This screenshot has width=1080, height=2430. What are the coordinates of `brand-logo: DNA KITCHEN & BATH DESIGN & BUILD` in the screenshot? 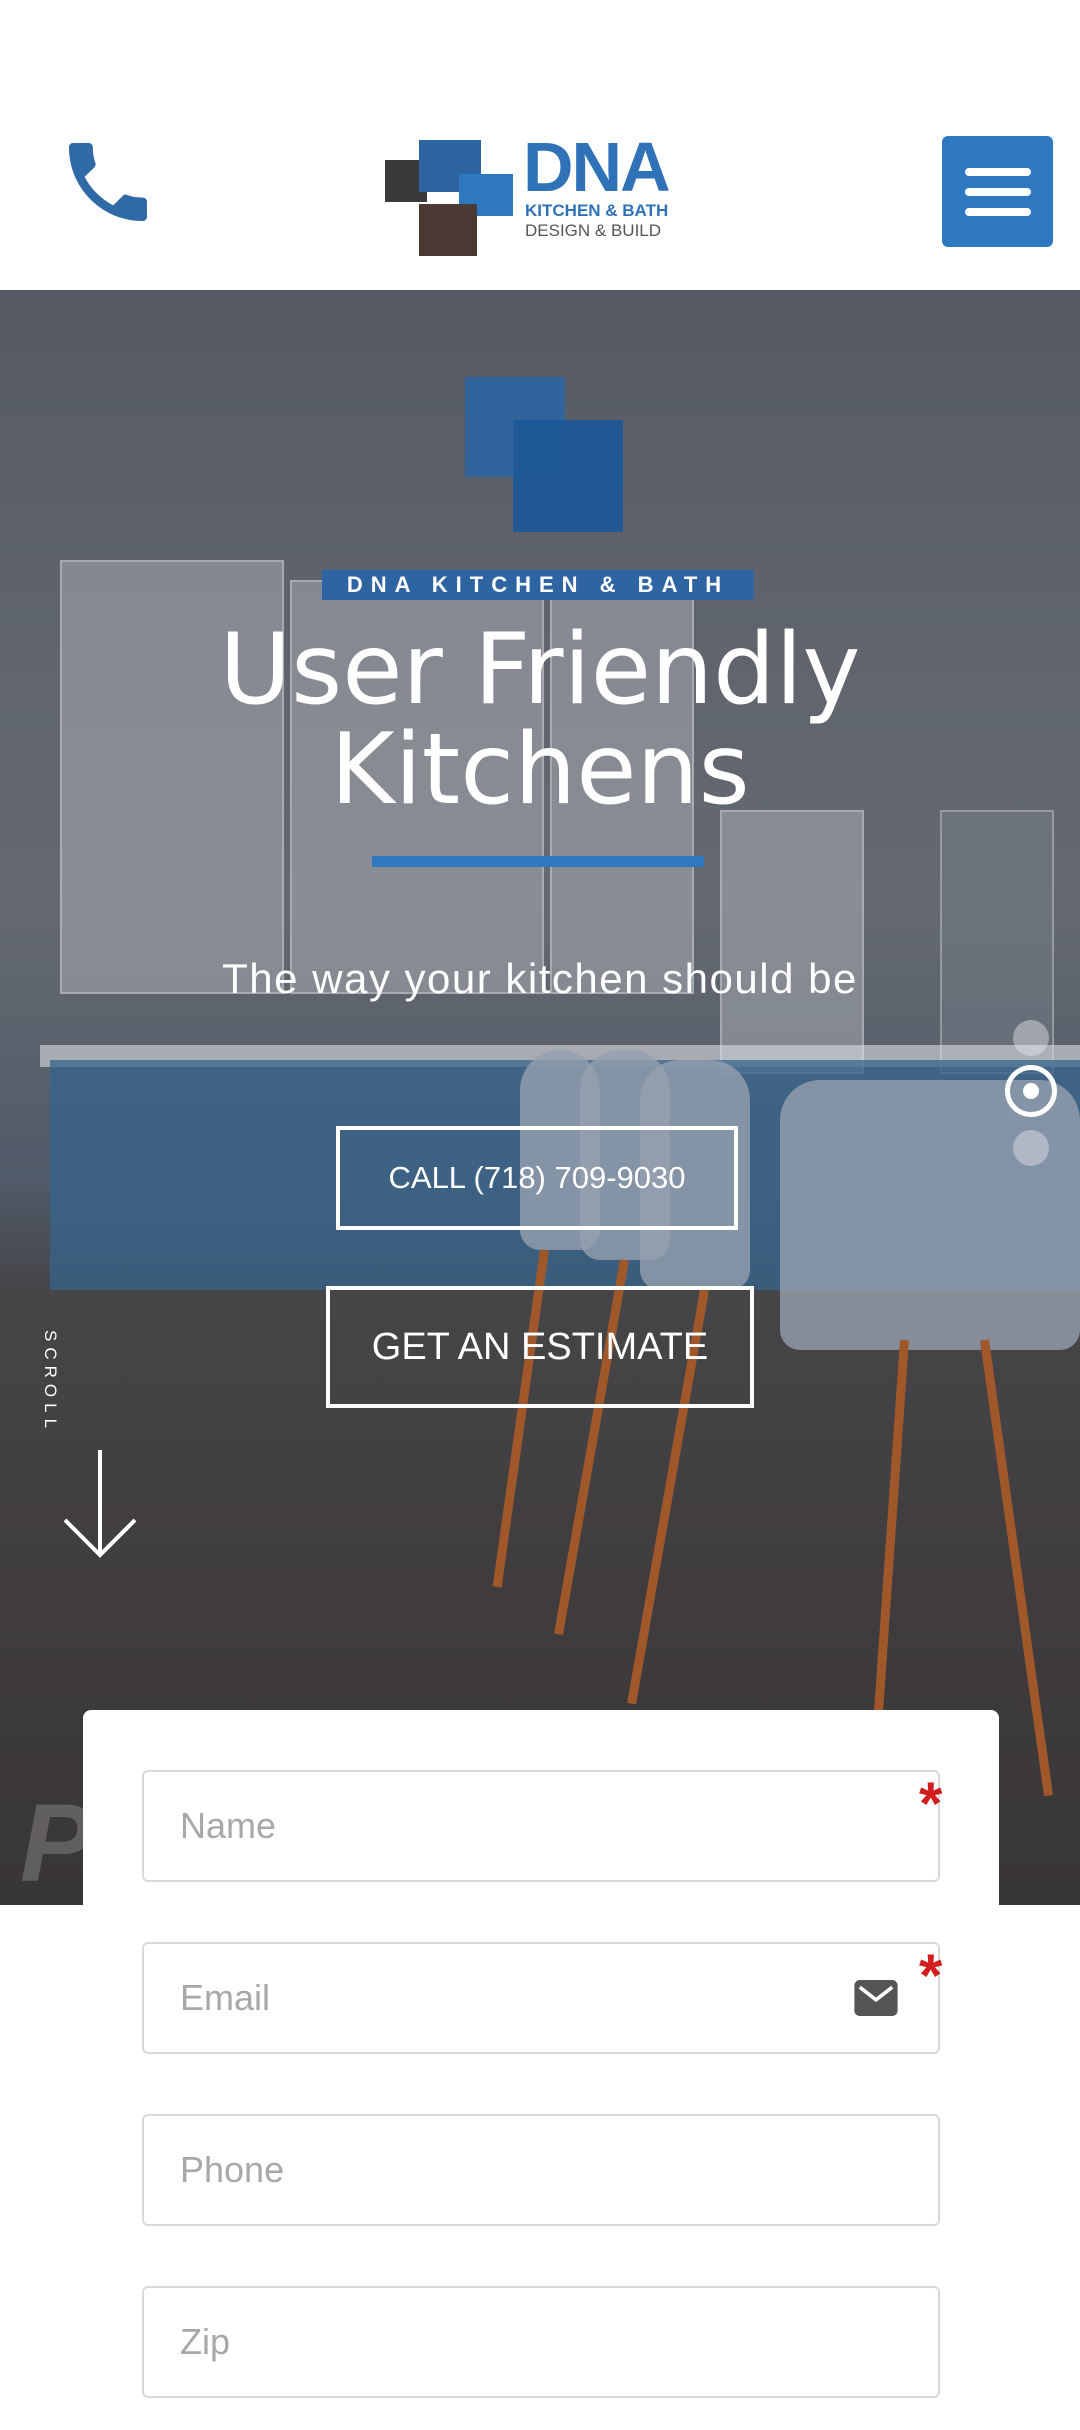 It's located at (540, 194).